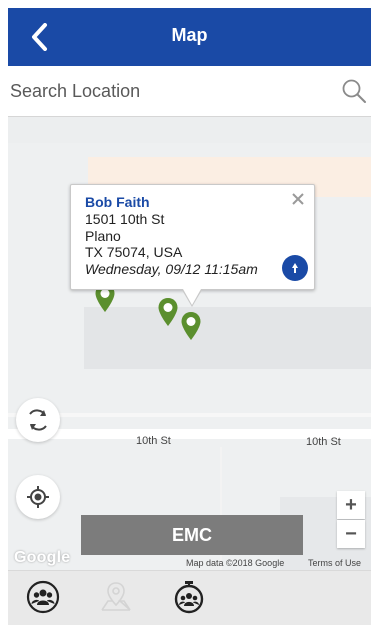  I want to click on page-title: Map, so click(189, 35).